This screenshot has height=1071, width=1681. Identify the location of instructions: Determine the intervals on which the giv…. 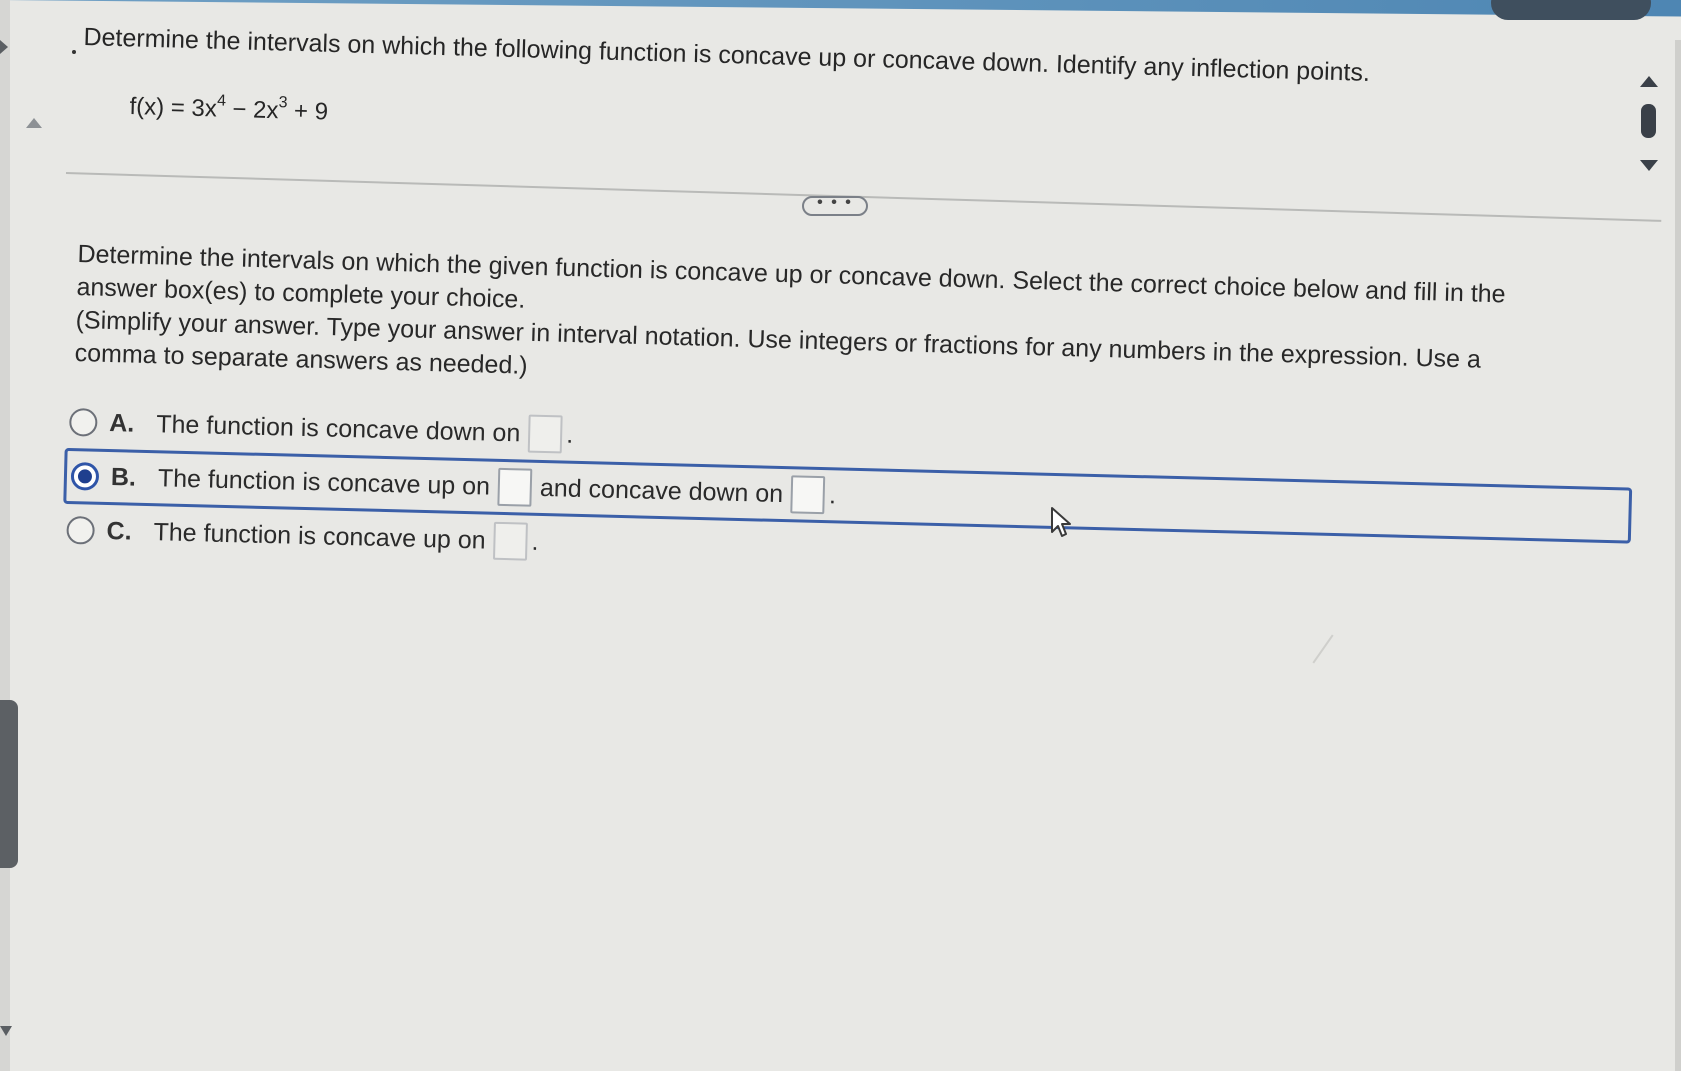
(845, 325).